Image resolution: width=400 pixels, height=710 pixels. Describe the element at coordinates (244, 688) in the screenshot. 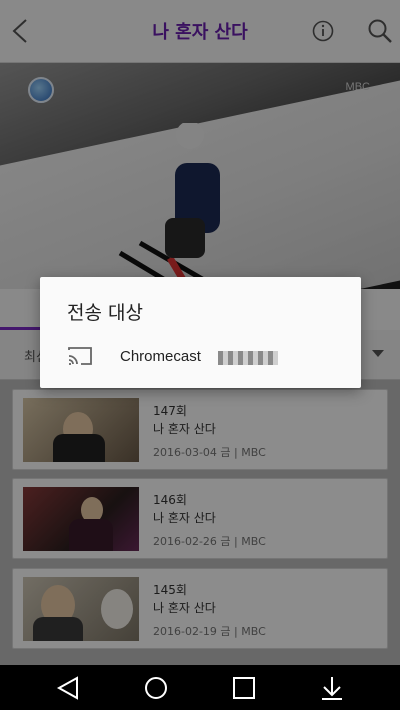

I see `nav-recents-icon` at that location.